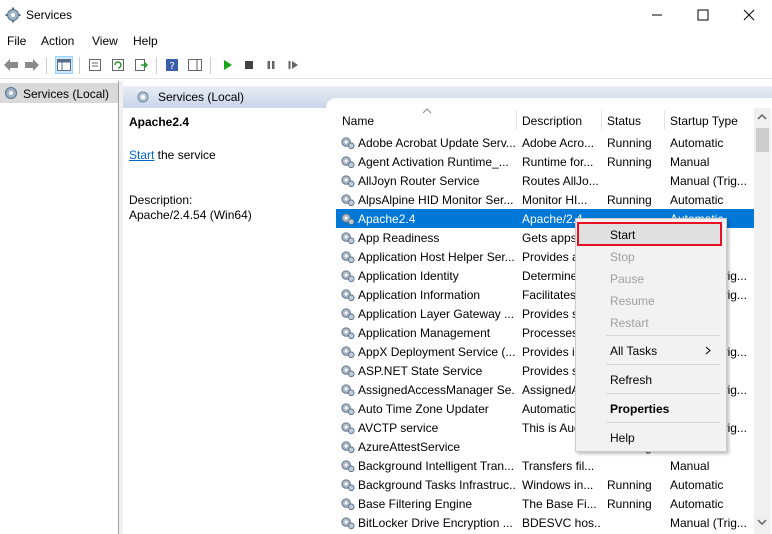 The height and width of the screenshot is (534, 772). I want to click on help-toolbar-button: ?, so click(172, 65).